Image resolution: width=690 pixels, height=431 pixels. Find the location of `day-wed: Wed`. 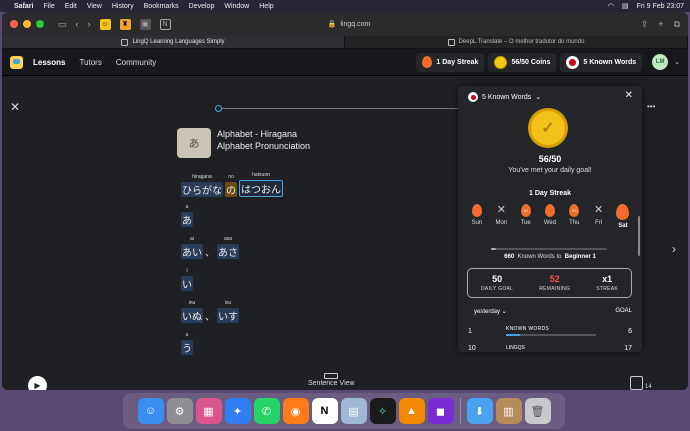

day-wed: Wed is located at coordinates (550, 216).